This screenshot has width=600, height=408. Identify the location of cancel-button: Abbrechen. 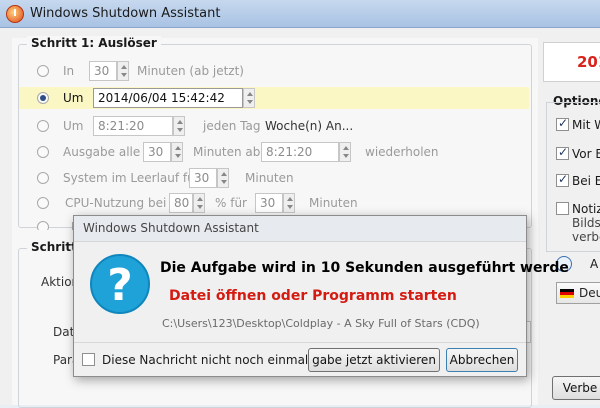
(482, 360).